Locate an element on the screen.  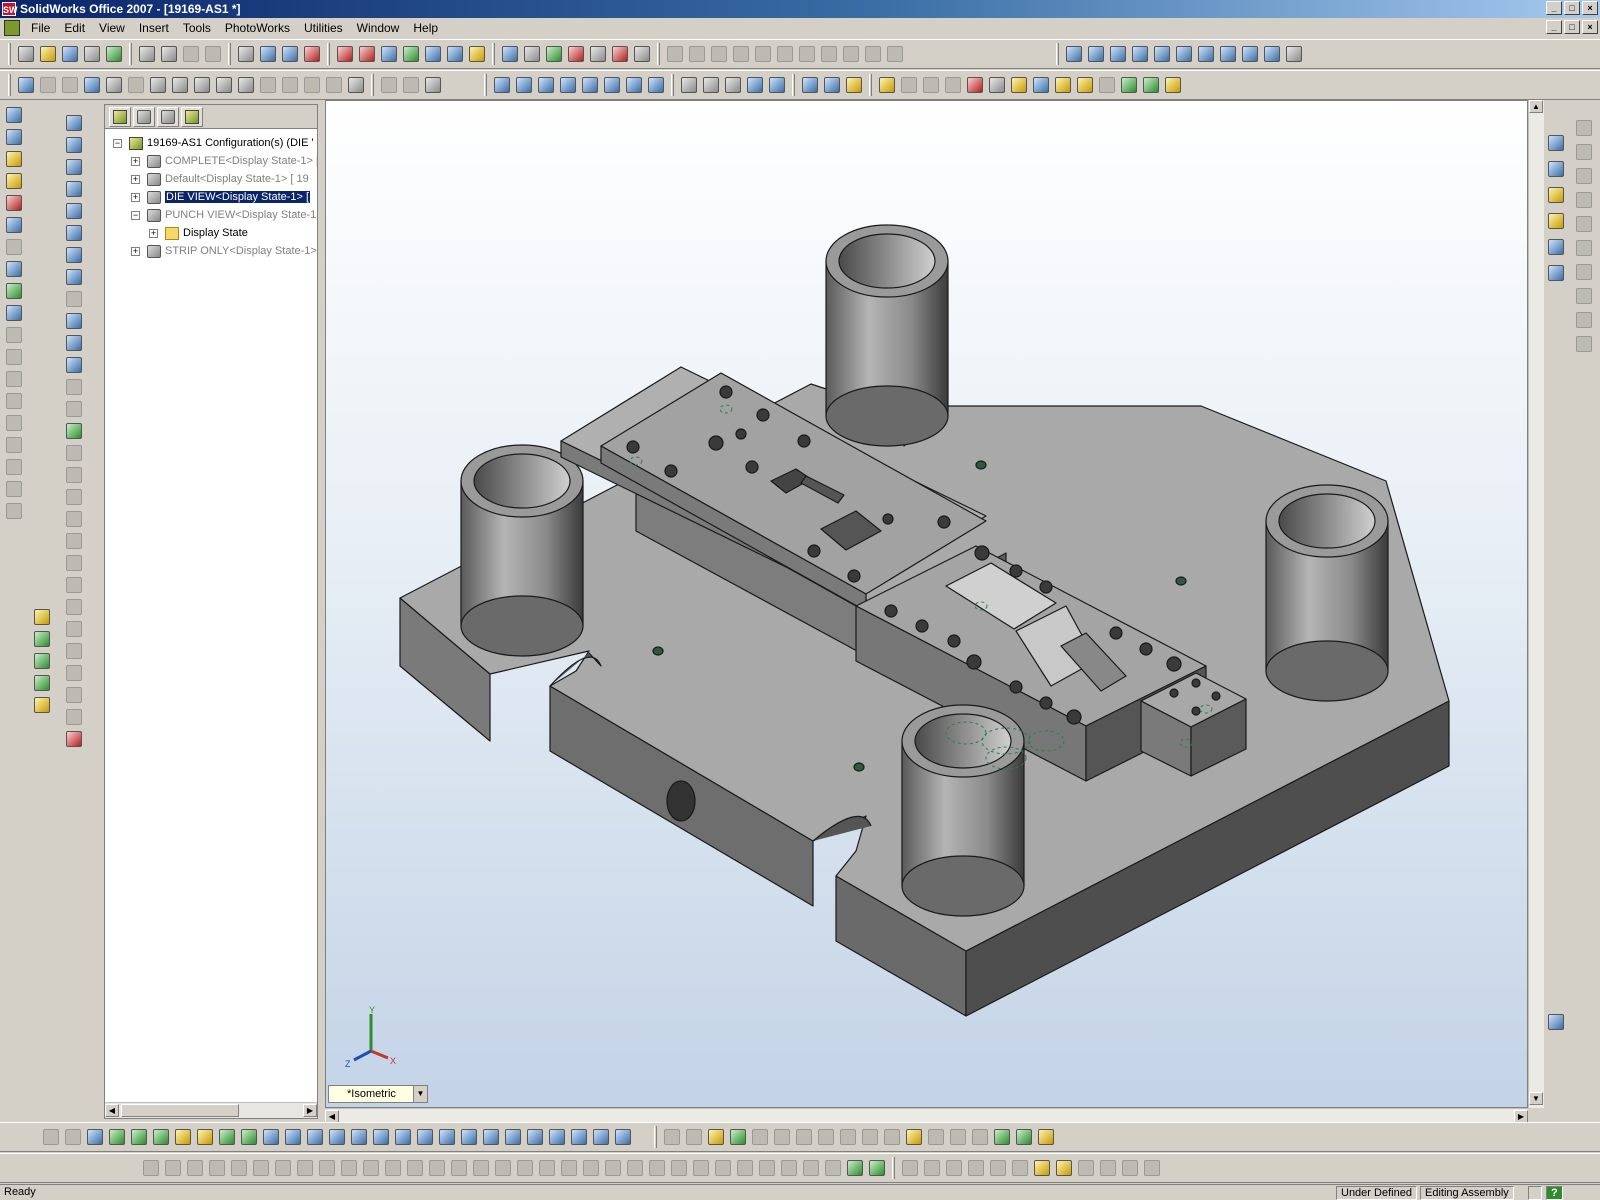
menu-utilities: Utilities is located at coordinates (323, 28).